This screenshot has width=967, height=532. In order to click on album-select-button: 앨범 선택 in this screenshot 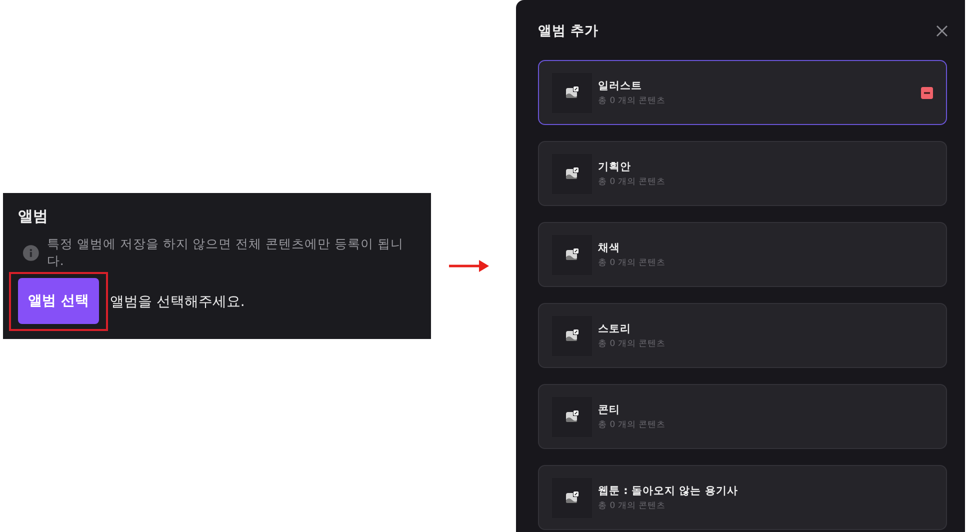, I will do `click(58, 301)`.